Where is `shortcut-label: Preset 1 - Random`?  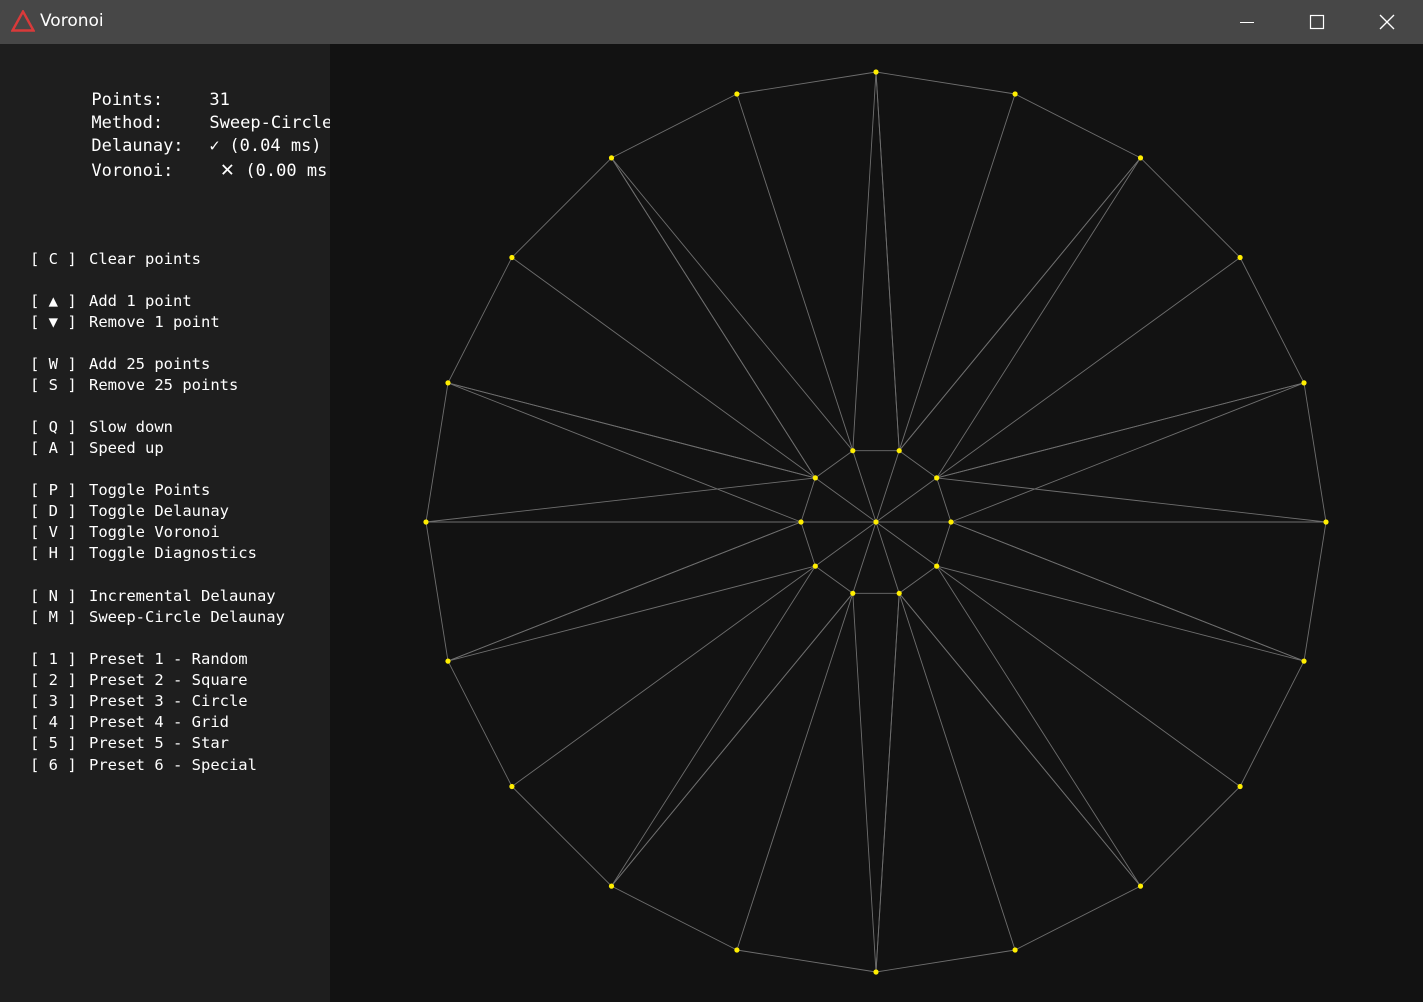
shortcut-label: Preset 1 - Random is located at coordinates (168, 659).